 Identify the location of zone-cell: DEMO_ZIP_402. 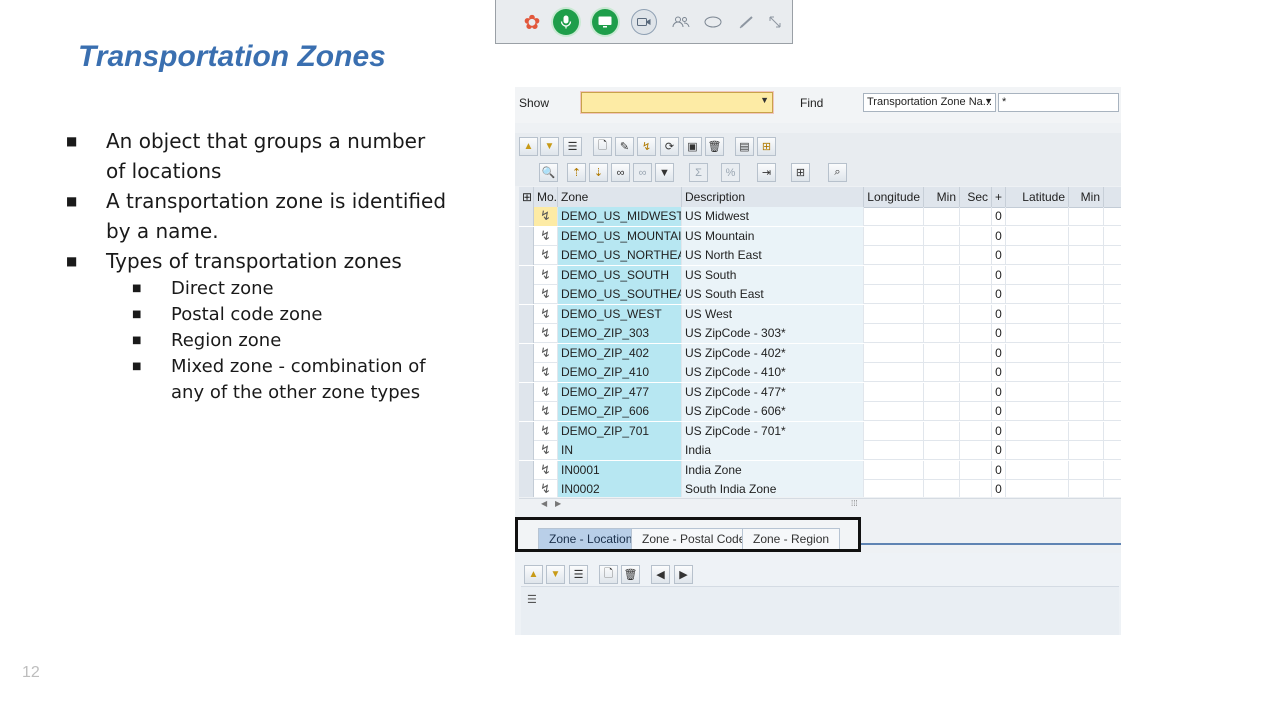
(620, 353).